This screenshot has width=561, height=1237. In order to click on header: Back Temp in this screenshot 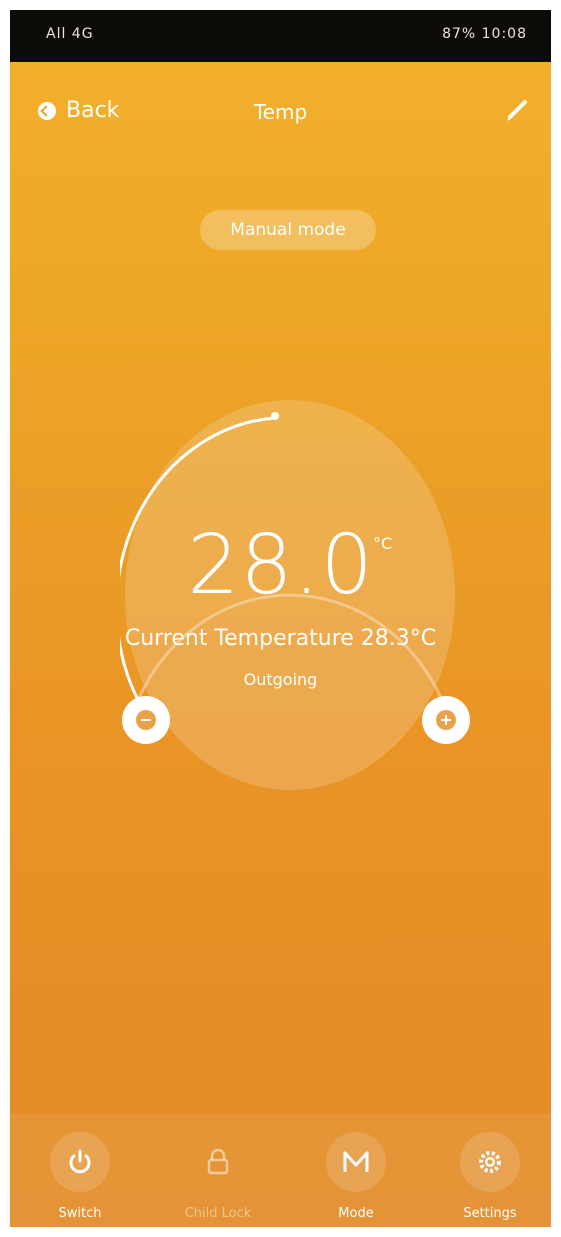, I will do `click(280, 112)`.